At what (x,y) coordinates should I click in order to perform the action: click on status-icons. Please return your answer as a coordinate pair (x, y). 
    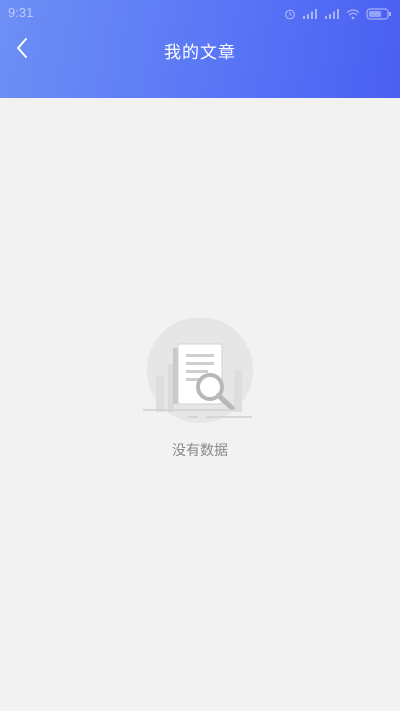
    Looking at the image, I should click on (338, 14).